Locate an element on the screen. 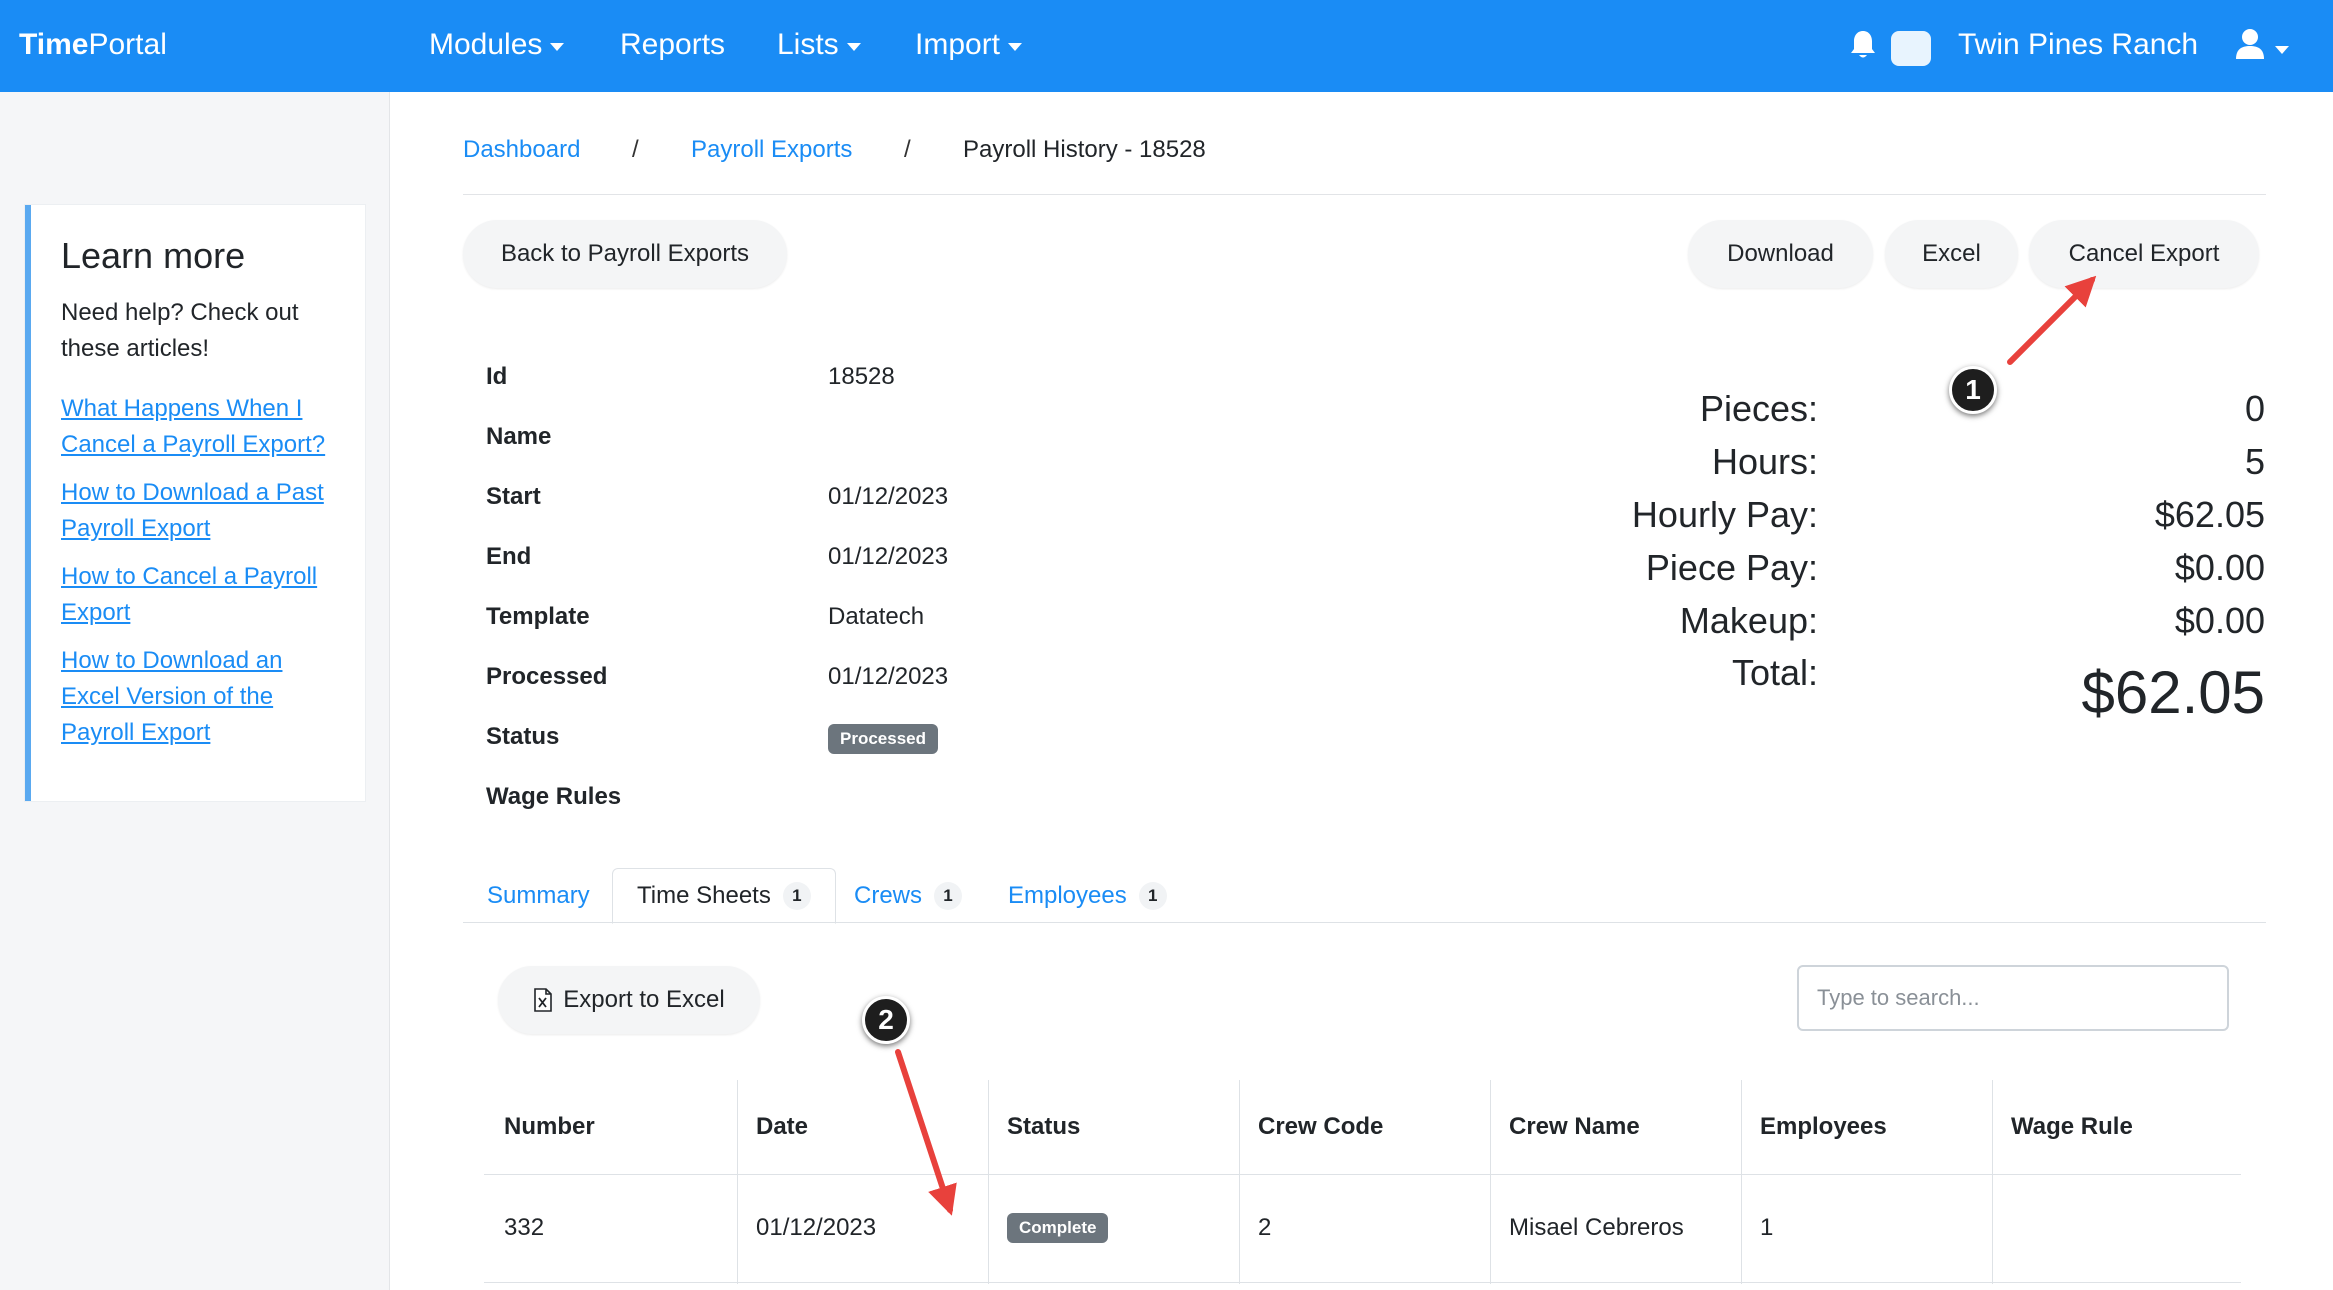 The height and width of the screenshot is (1290, 2333). tab-summary: Summary is located at coordinates (538, 895).